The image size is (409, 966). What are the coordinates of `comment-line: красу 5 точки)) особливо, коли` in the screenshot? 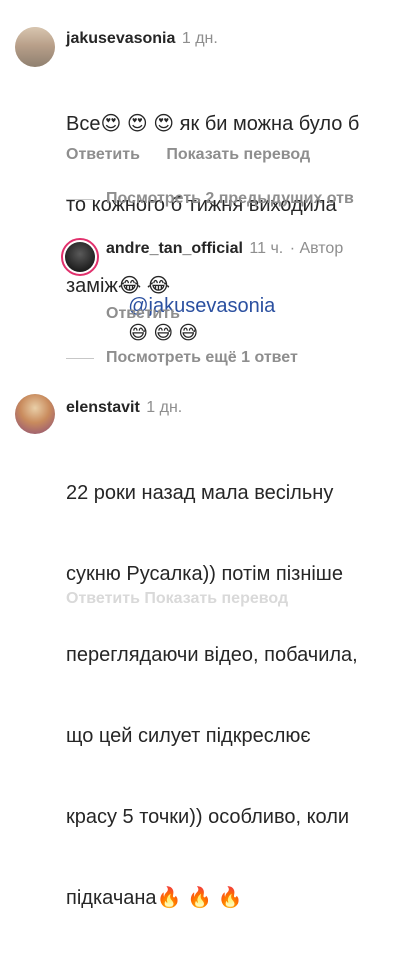 It's located at (208, 817).